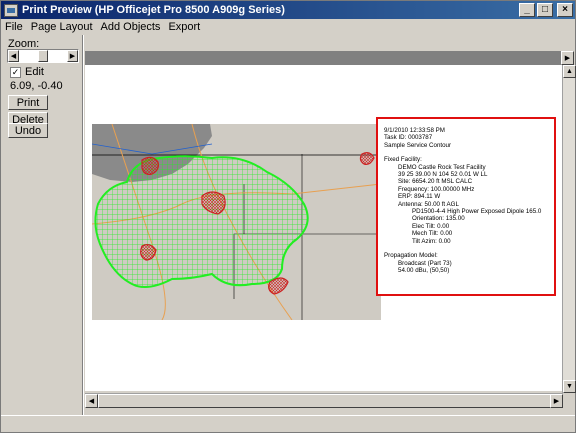  Describe the element at coordinates (438, 219) in the screenshot. I see `info-line: Orientation: 135.00` at that location.